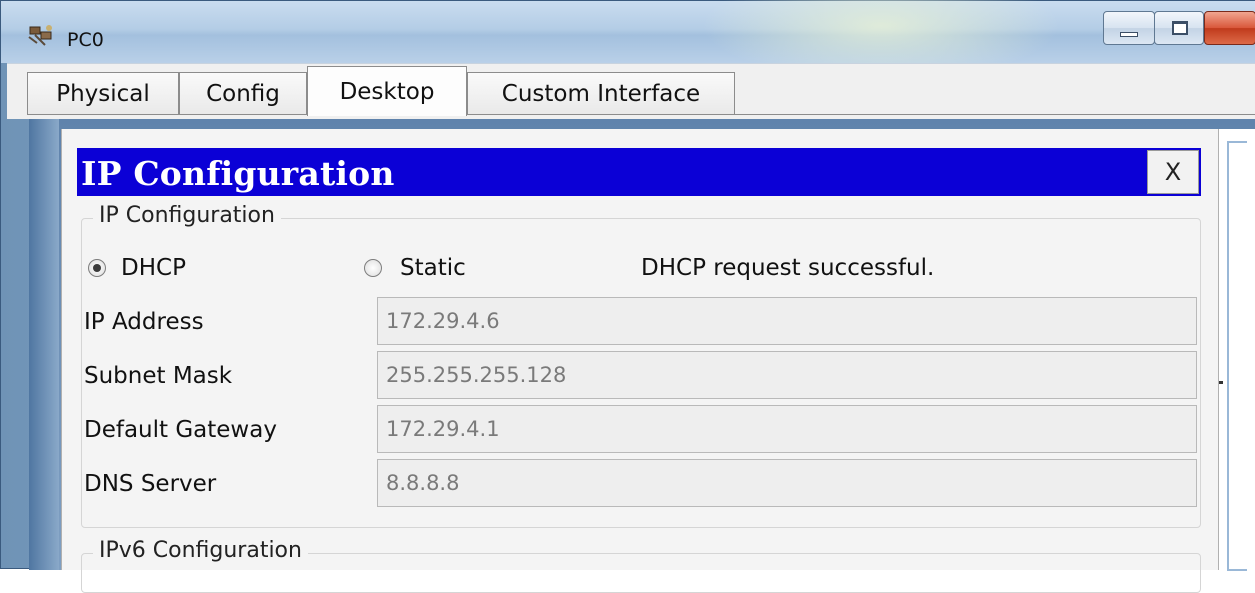 This screenshot has height=593, width=1255. I want to click on dialog-close-button: X, so click(1173, 172).